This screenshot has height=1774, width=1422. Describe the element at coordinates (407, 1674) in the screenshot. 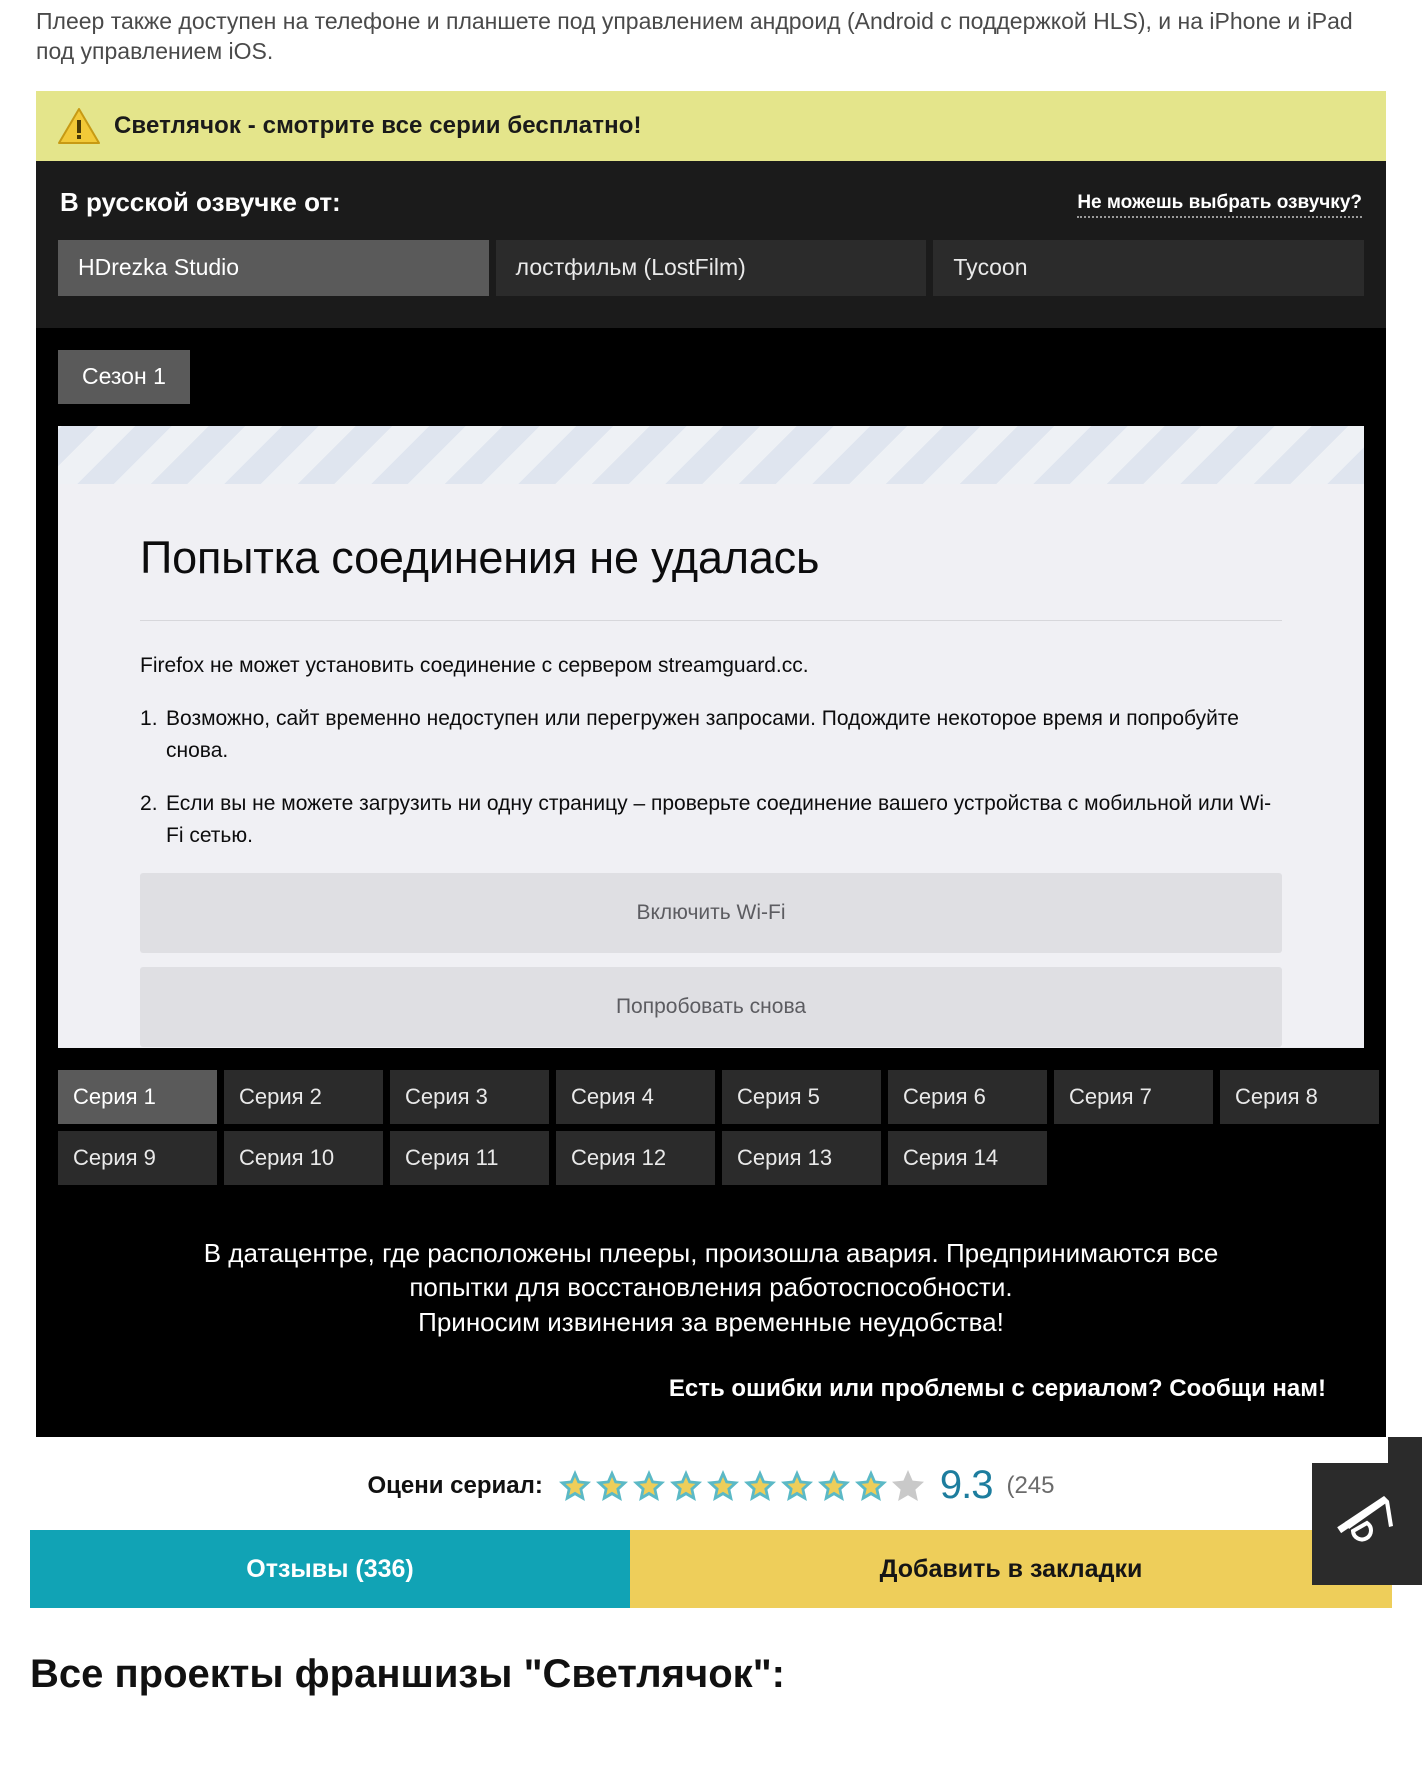

I see `franchise-heading: Все проекты франшизы "Светлячок":` at that location.